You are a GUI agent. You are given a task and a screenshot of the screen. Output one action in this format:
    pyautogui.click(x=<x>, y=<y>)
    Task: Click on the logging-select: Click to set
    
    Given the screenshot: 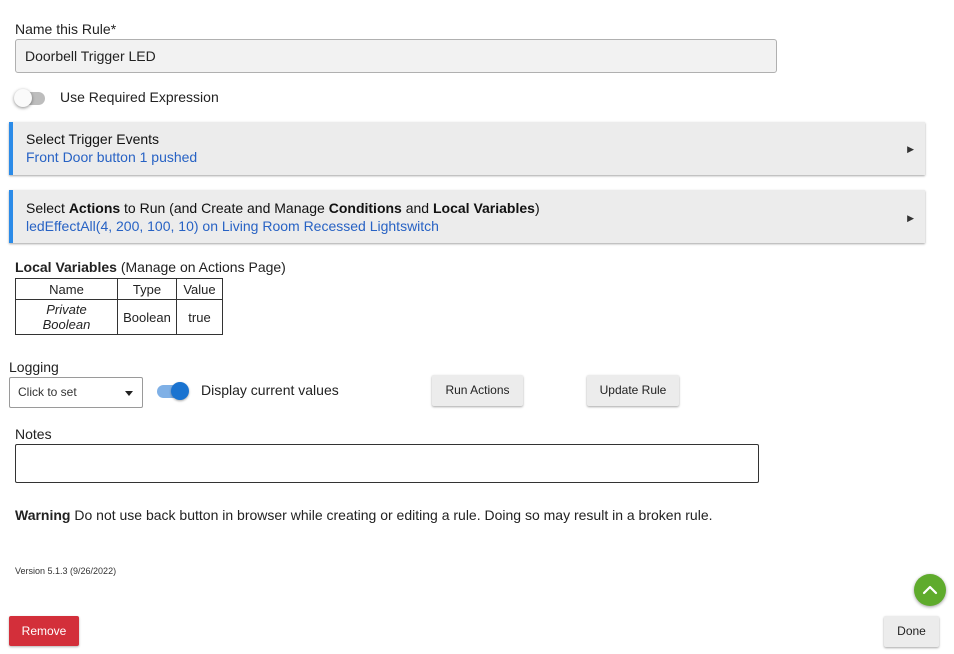 What is the action you would take?
    pyautogui.click(x=76, y=392)
    